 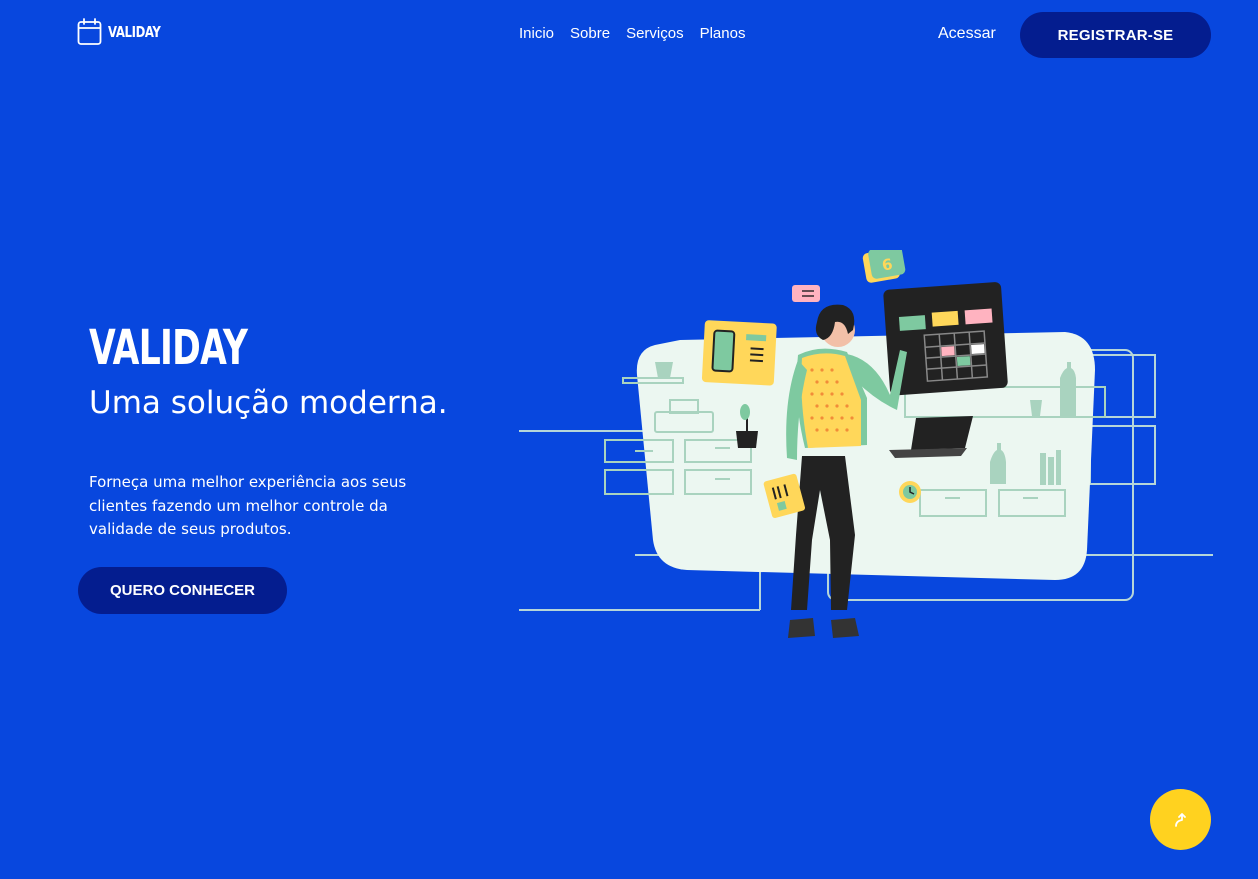 I want to click on nav-link-planos: Planos, so click(x=723, y=33).